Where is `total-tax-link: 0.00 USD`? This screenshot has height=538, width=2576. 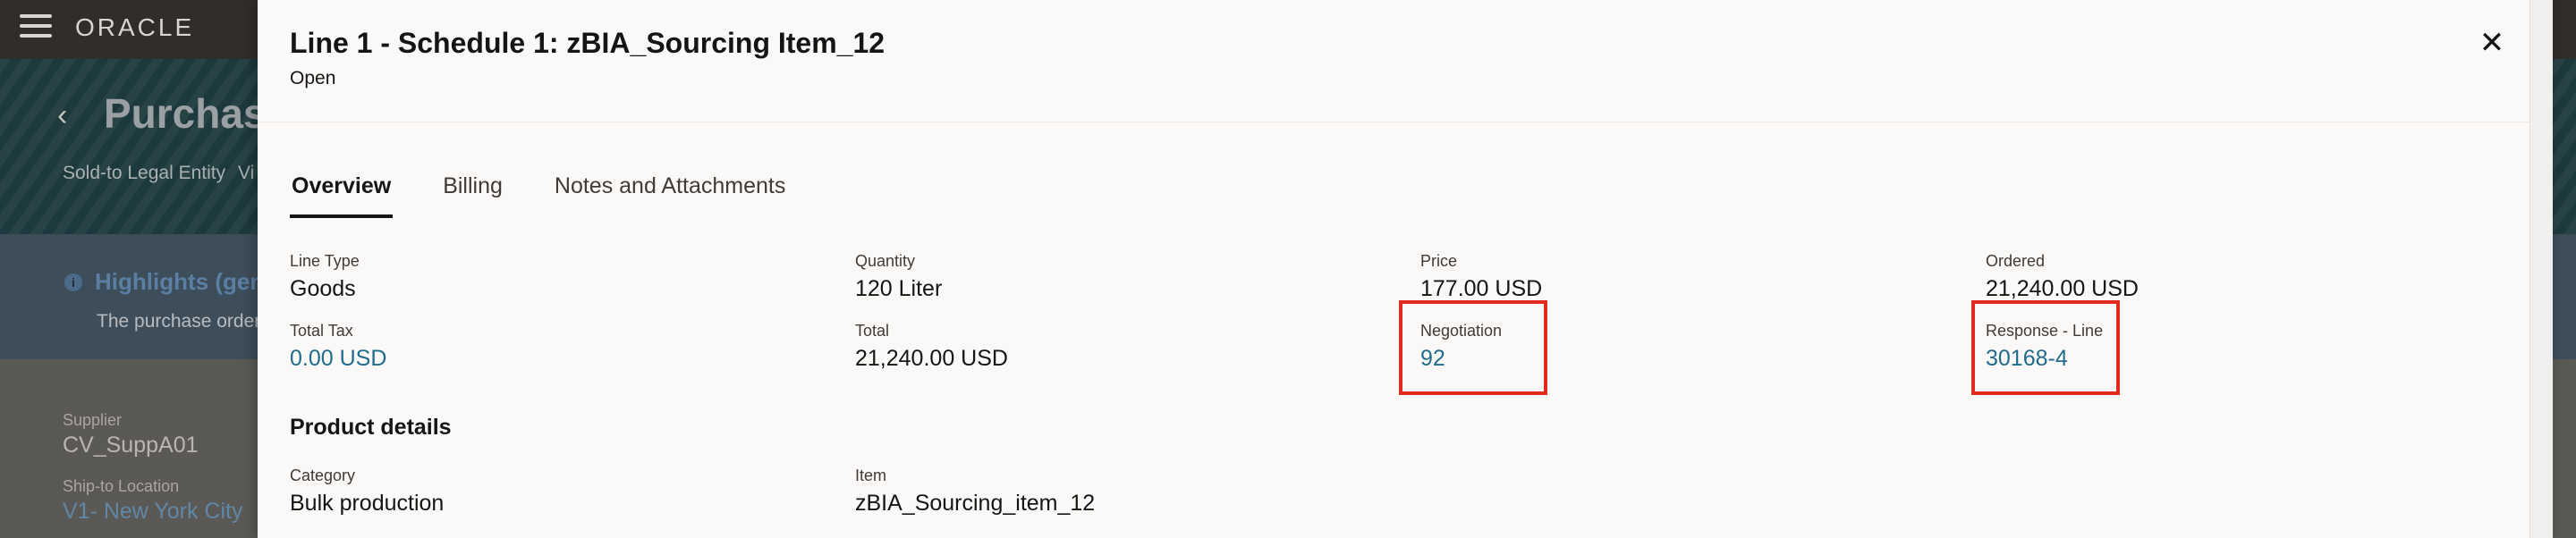 total-tax-link: 0.00 USD is located at coordinates (338, 359).